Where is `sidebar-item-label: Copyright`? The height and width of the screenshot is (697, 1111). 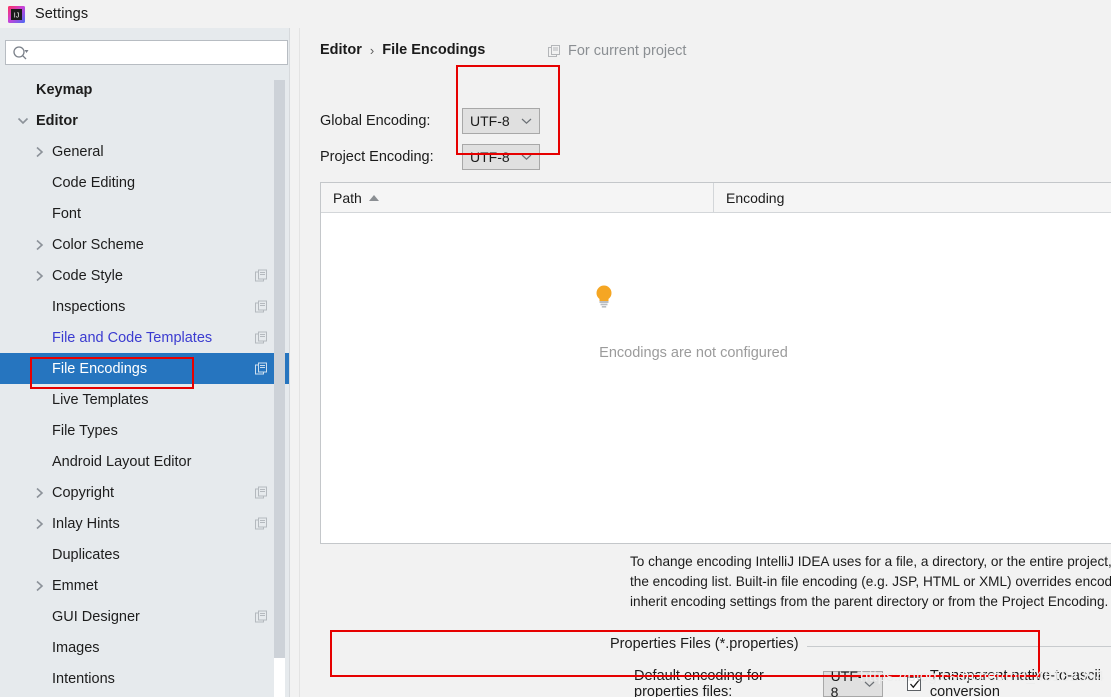
sidebar-item-label: Copyright is located at coordinates (83, 492).